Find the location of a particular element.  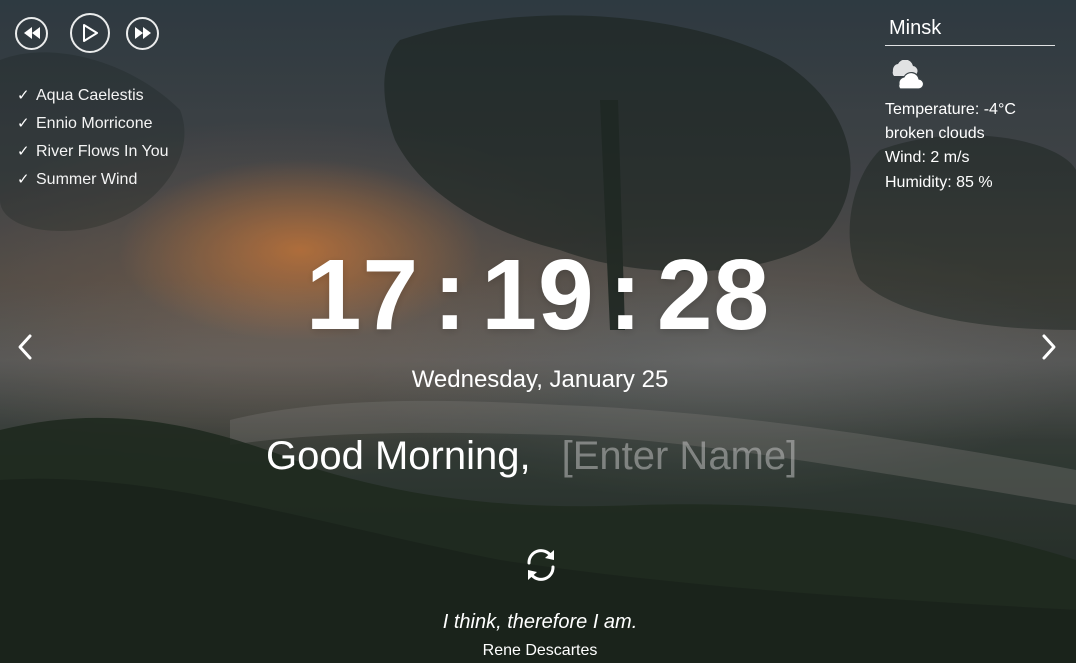

temperature-text: Temperature: -4°C is located at coordinates (950, 109).